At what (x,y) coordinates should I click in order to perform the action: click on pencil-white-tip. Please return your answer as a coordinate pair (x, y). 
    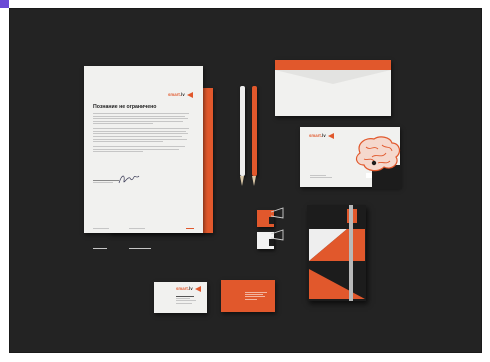
    Looking at the image, I should click on (242, 181).